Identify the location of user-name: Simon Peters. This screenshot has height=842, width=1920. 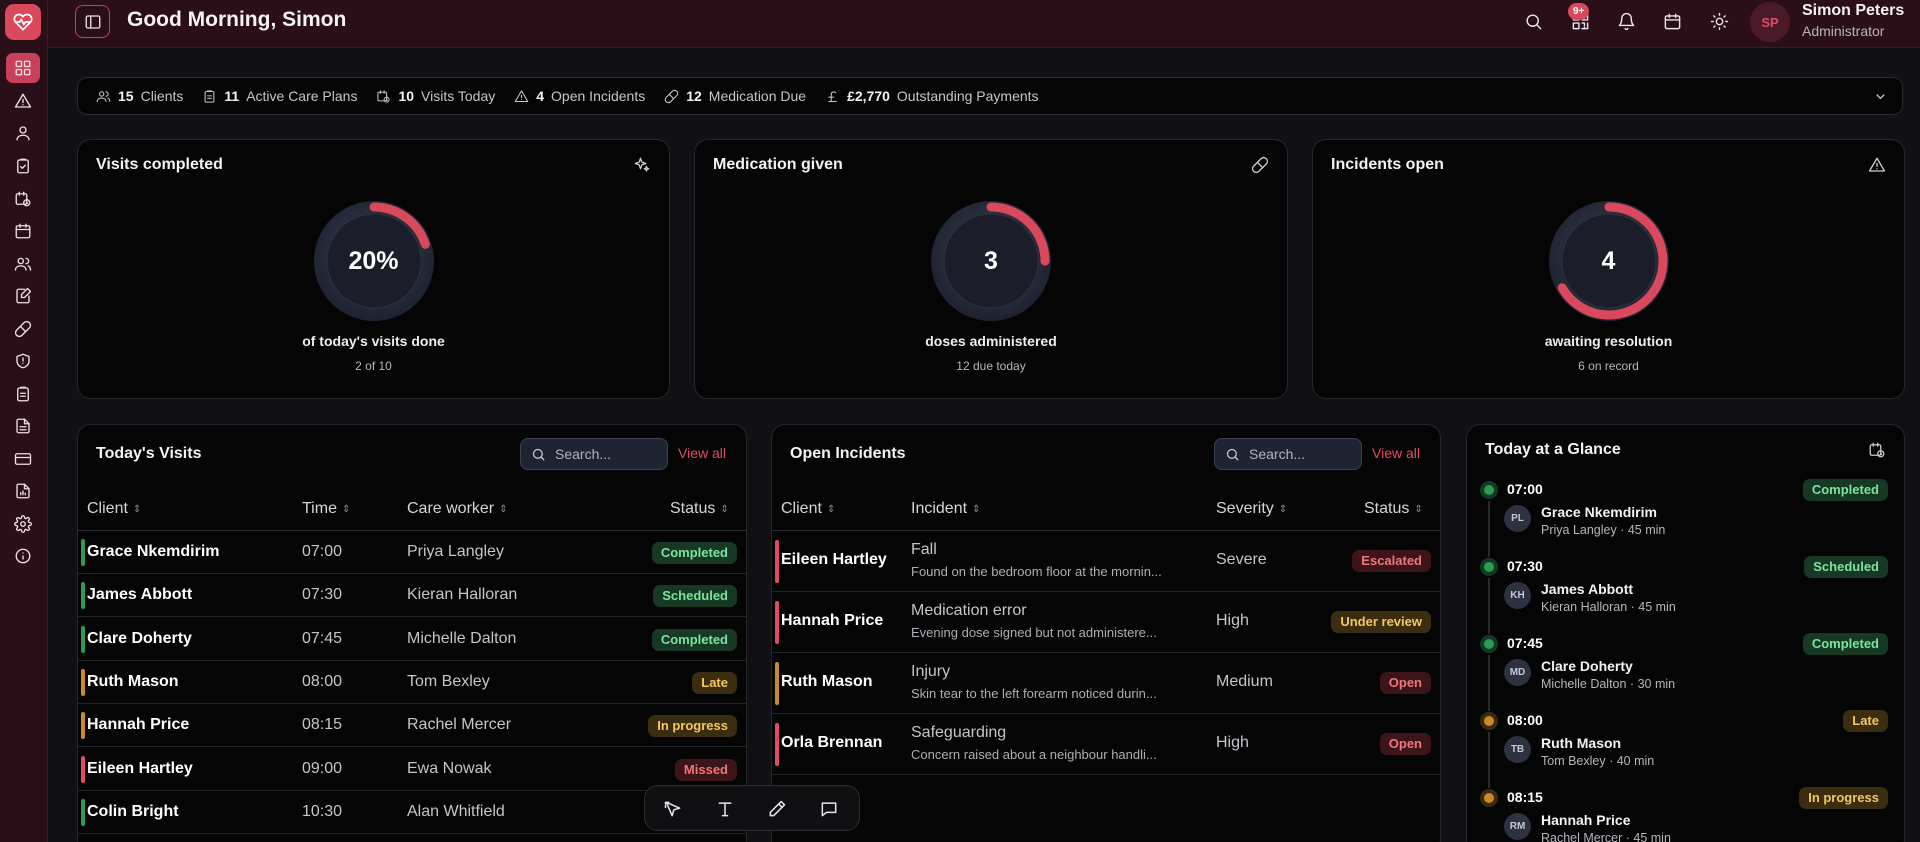
(1853, 11).